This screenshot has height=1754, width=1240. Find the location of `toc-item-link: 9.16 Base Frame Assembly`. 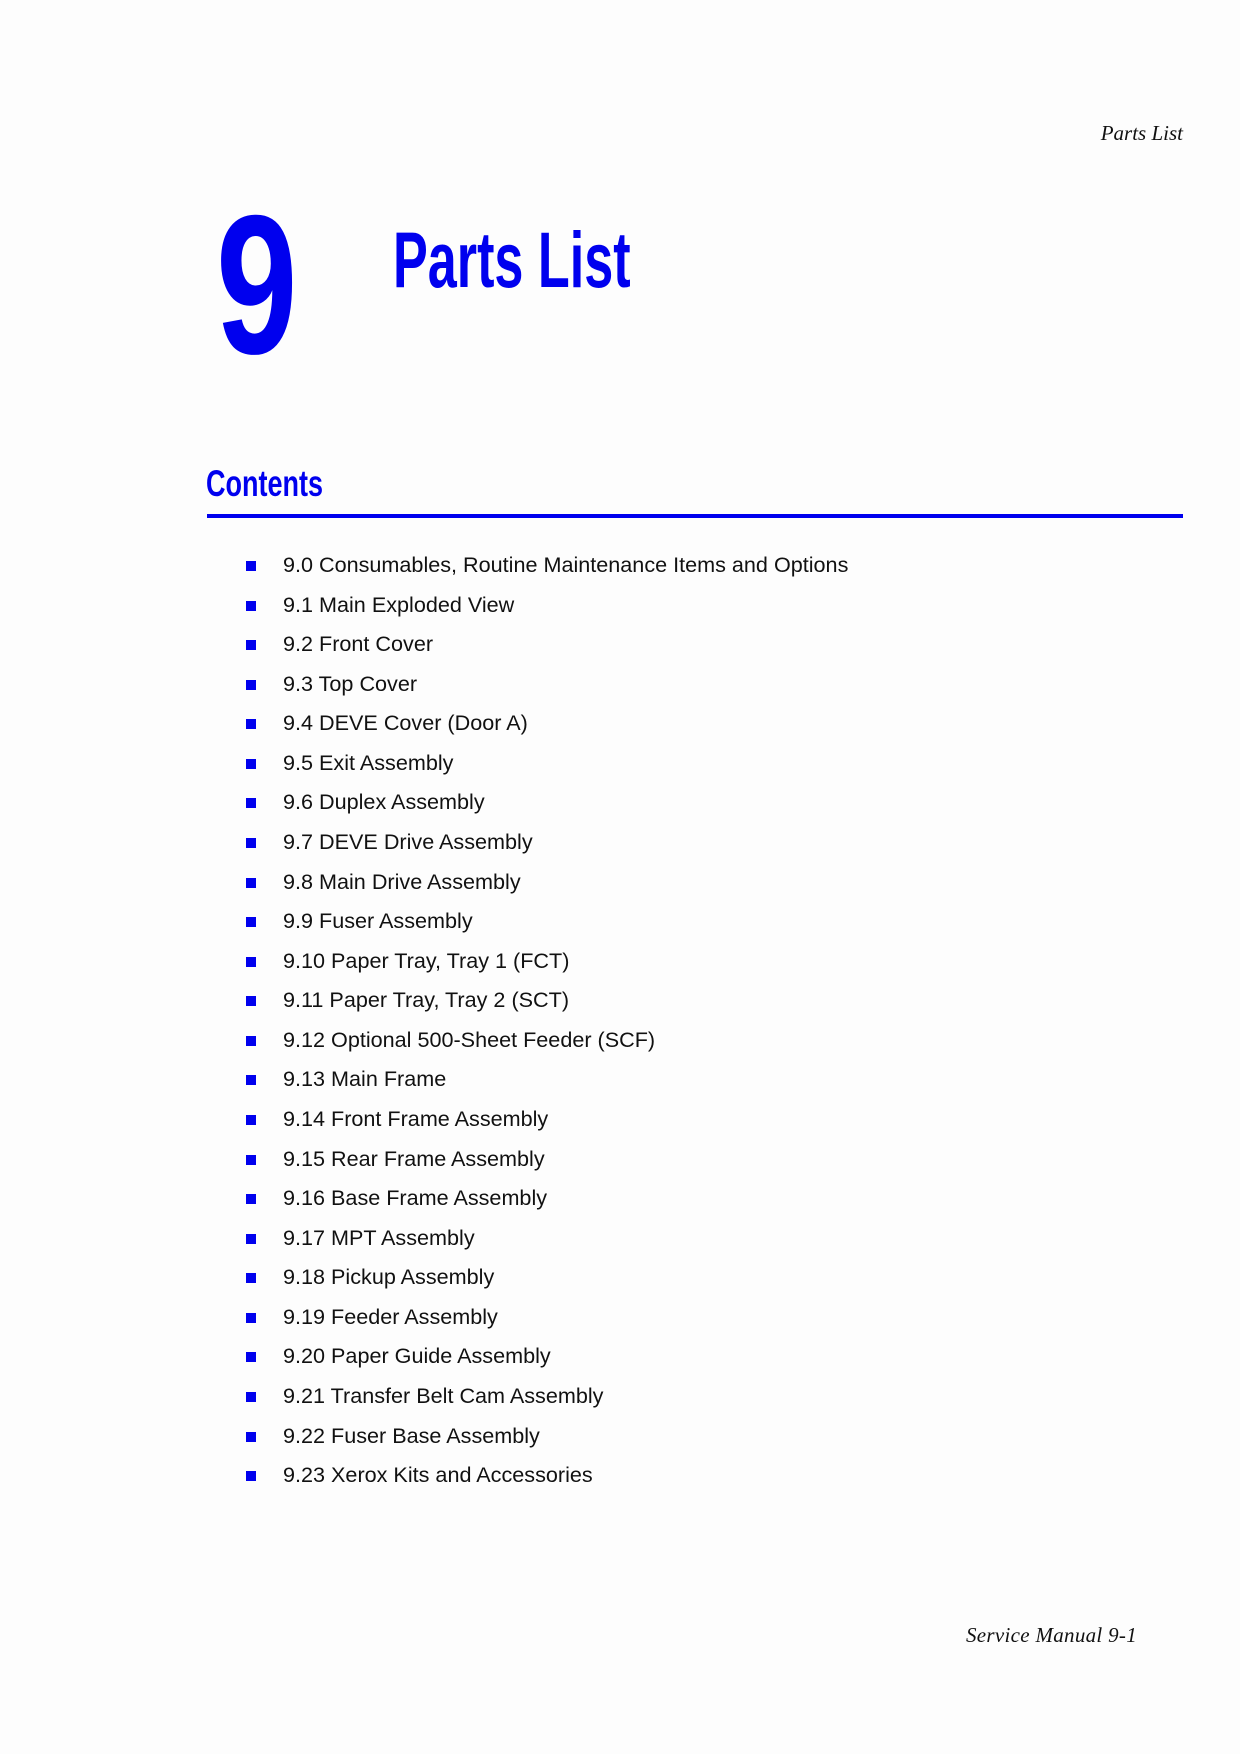

toc-item-link: 9.16 Base Frame Assembly is located at coordinates (415, 1198).